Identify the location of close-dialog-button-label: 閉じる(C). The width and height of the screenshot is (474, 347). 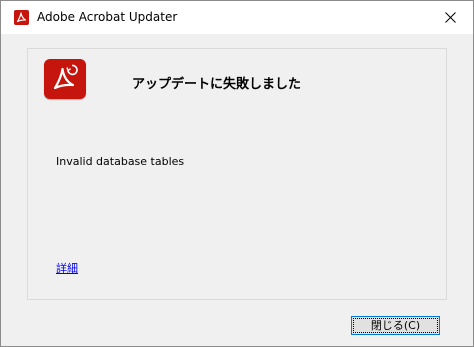
(395, 325).